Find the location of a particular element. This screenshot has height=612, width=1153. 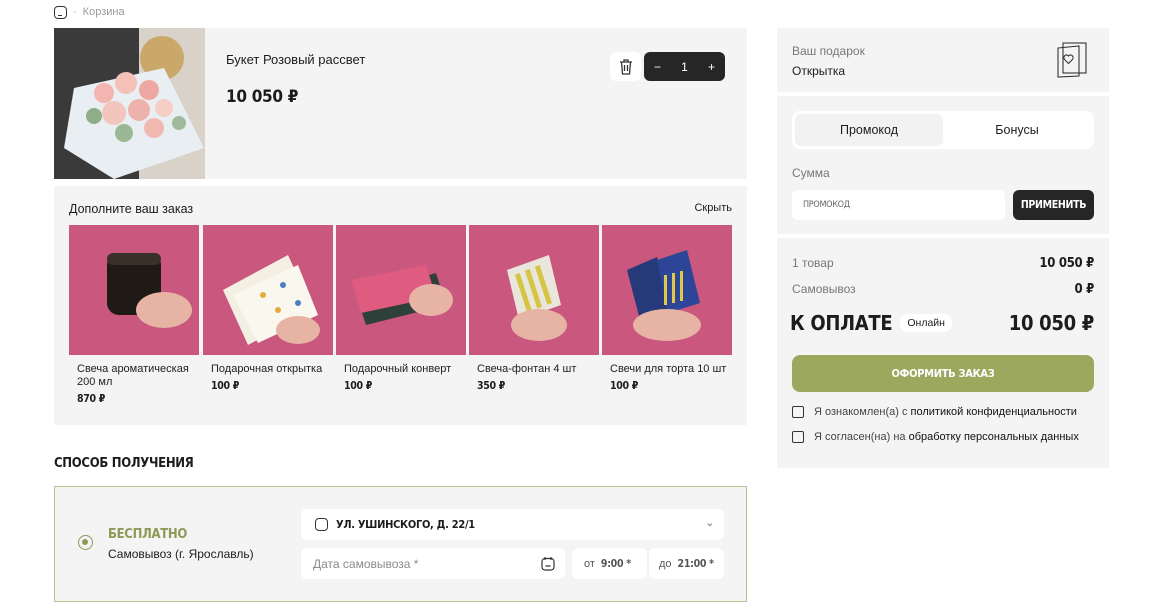

checkout-button: ОФОРМИТЬ ЗАКАЗ is located at coordinates (943, 373).